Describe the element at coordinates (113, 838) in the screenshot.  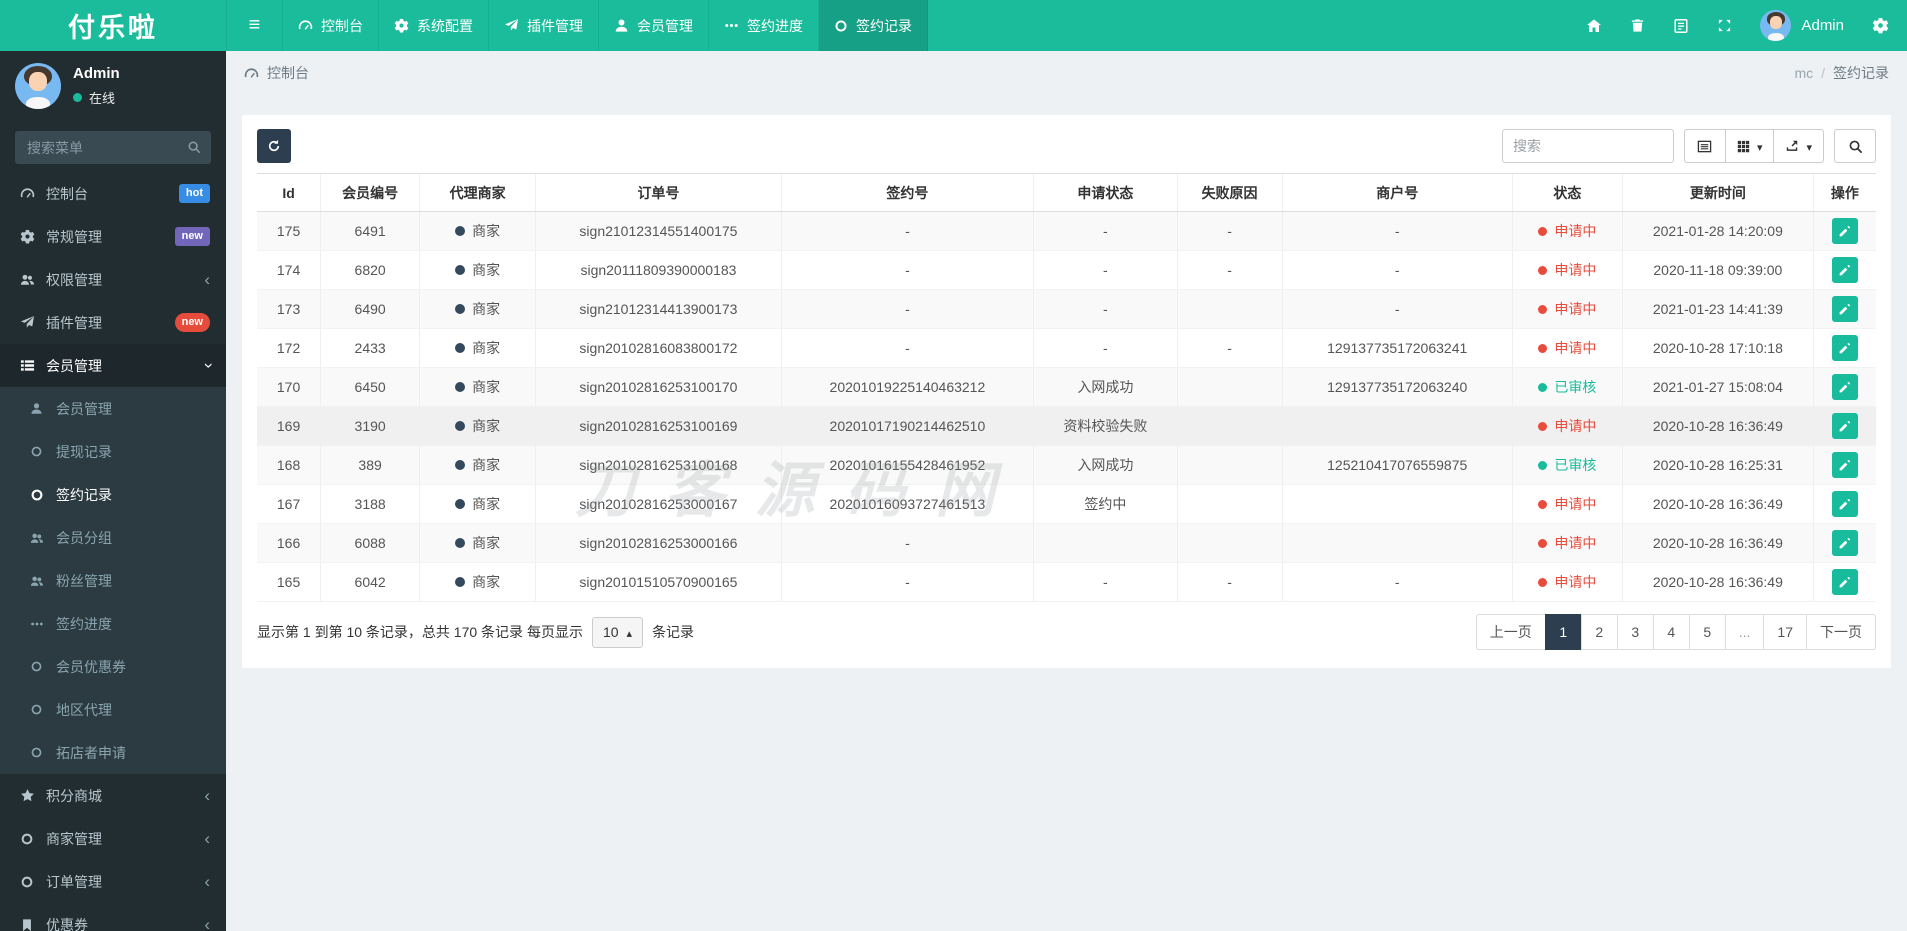
I see `sidebar-item-merchant-management: 商家管理` at that location.